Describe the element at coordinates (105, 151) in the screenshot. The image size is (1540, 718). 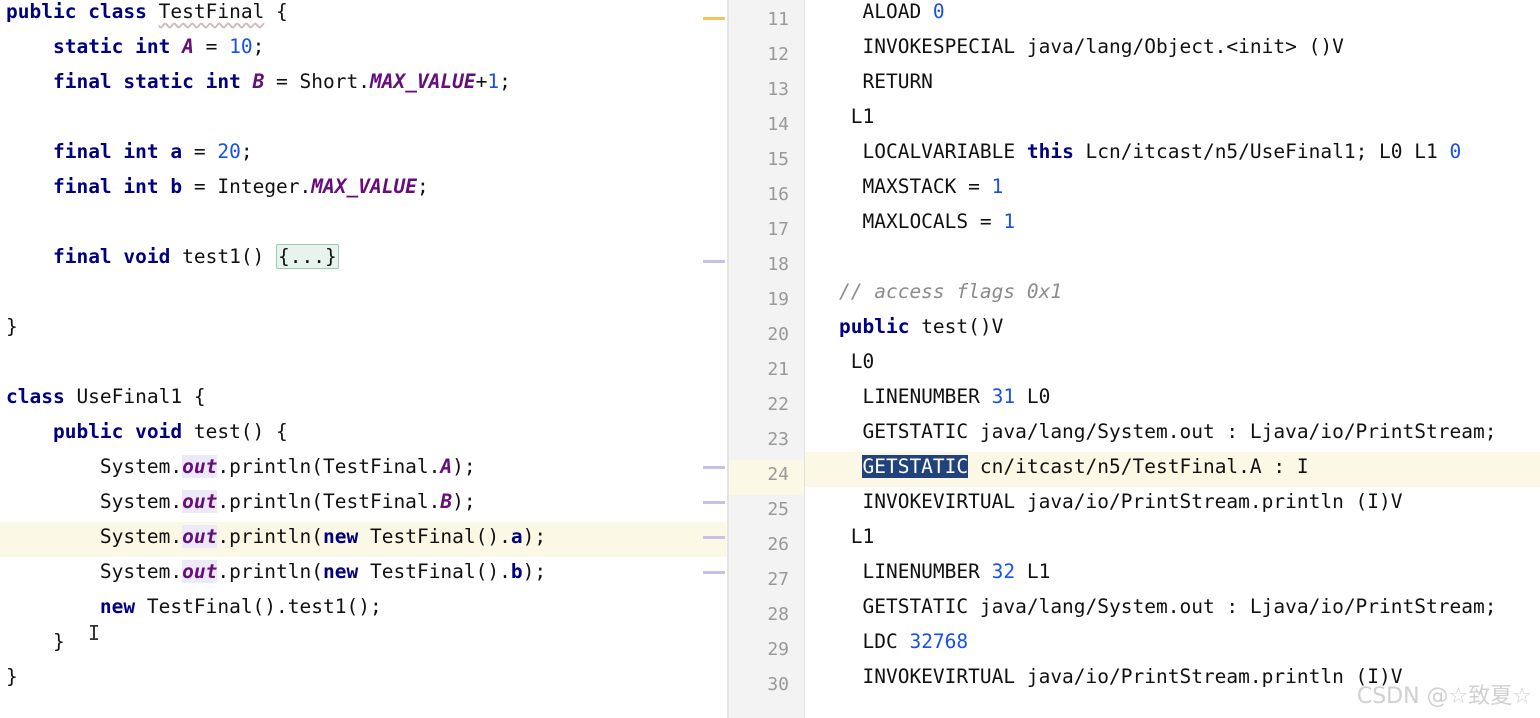
I see `code-token: final int` at that location.